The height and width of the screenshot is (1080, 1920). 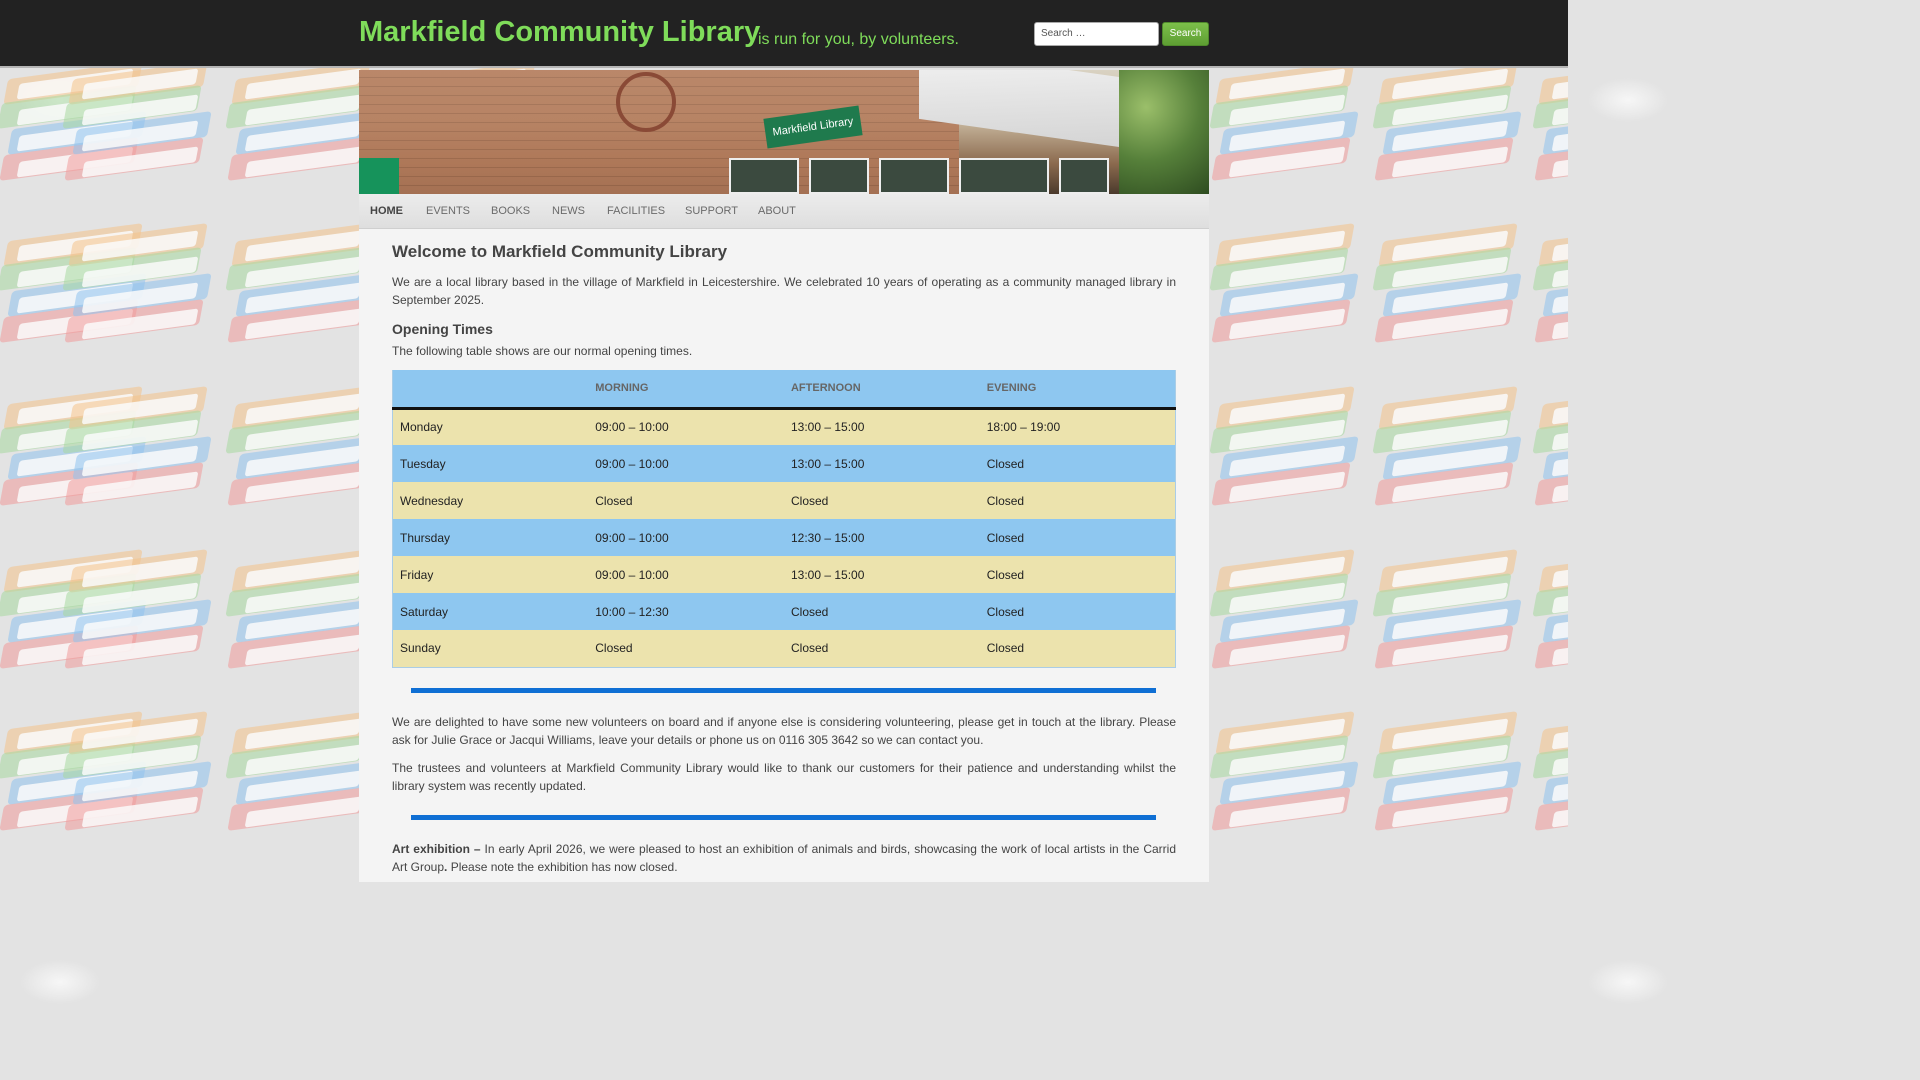 What do you see at coordinates (379, 176) in the screenshot?
I see `banner-council-sign` at bounding box center [379, 176].